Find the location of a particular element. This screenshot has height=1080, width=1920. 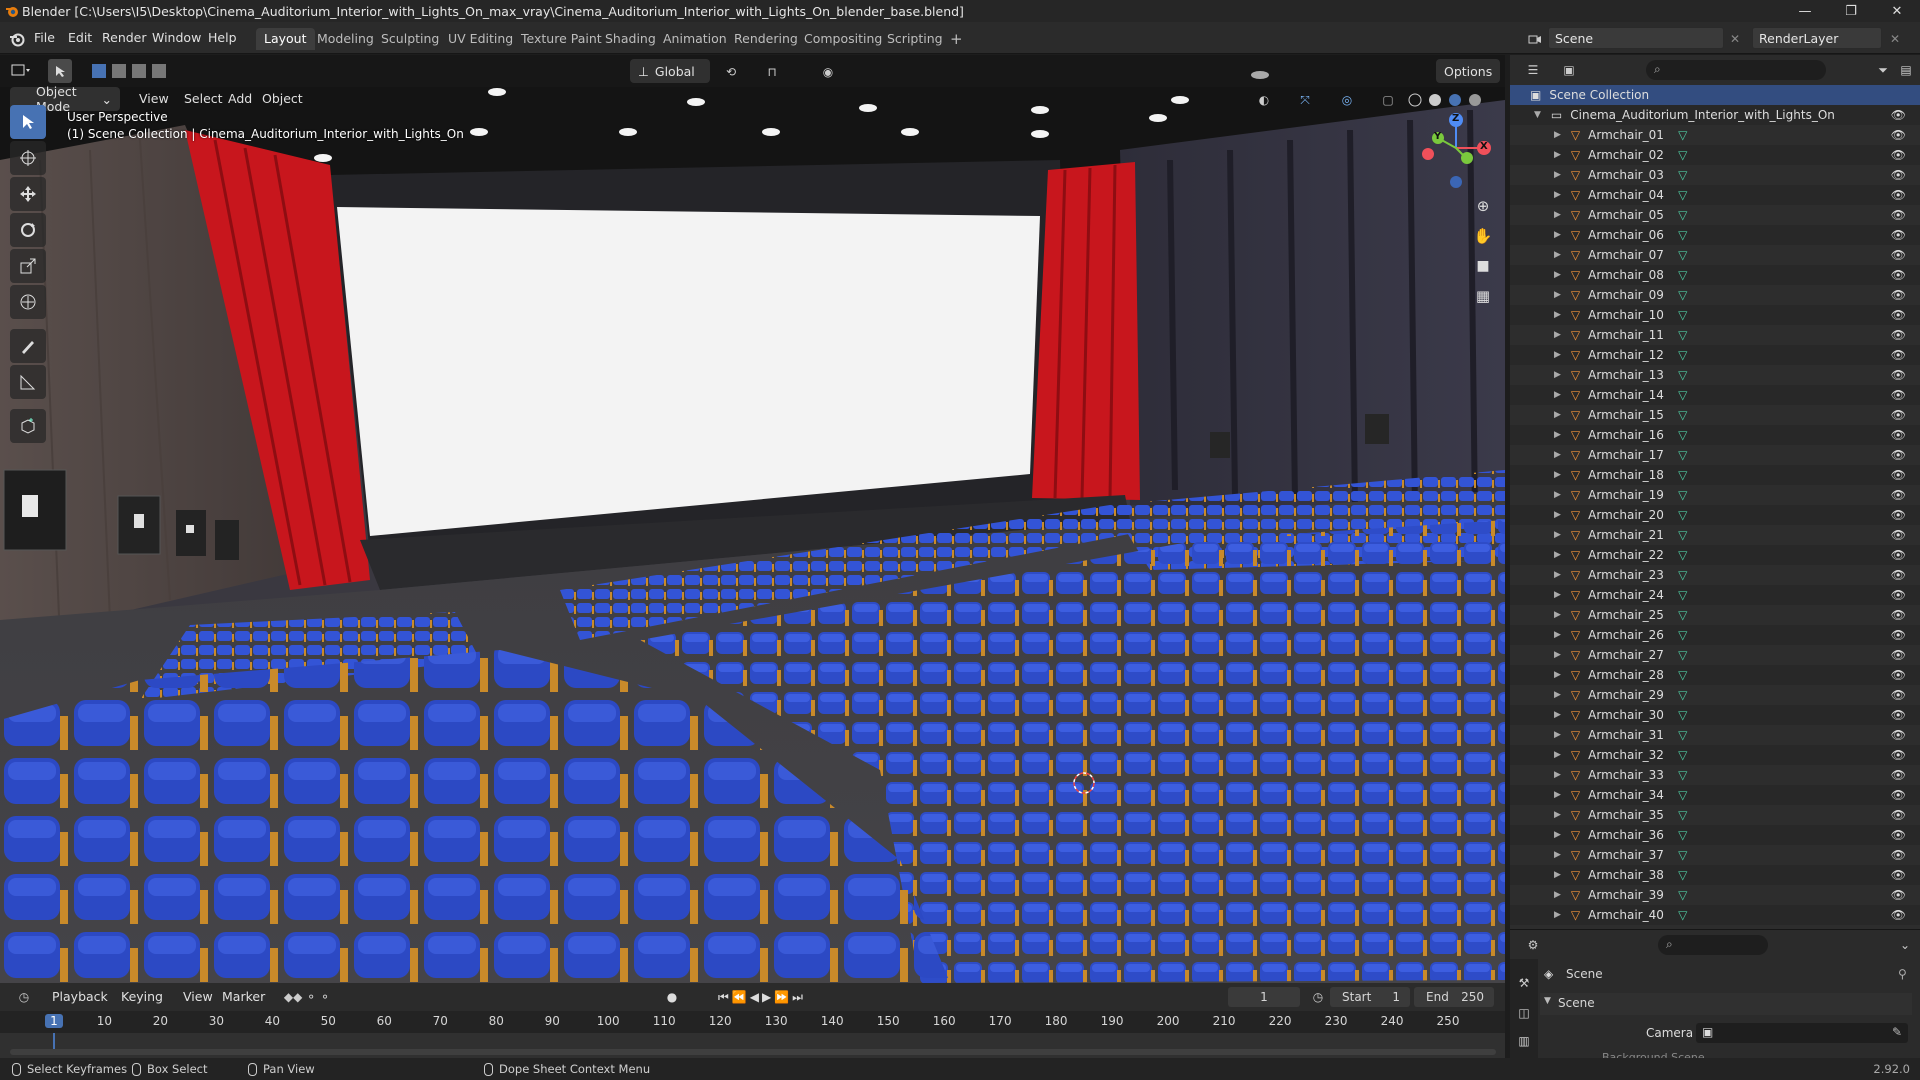

keyframe-icons: ◆◆ ⚬ ⚬ is located at coordinates (307, 997).